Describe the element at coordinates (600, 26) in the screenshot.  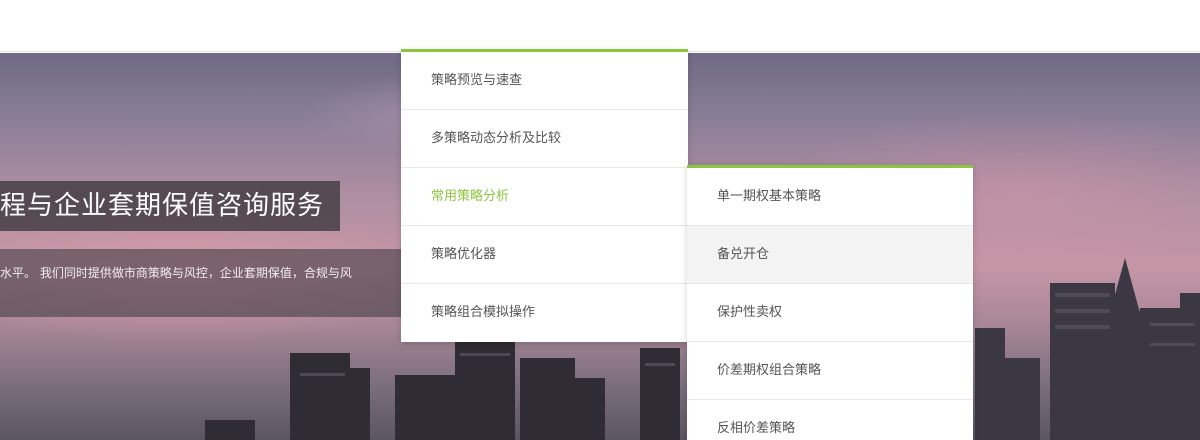
I see `top-nav-bar` at that location.